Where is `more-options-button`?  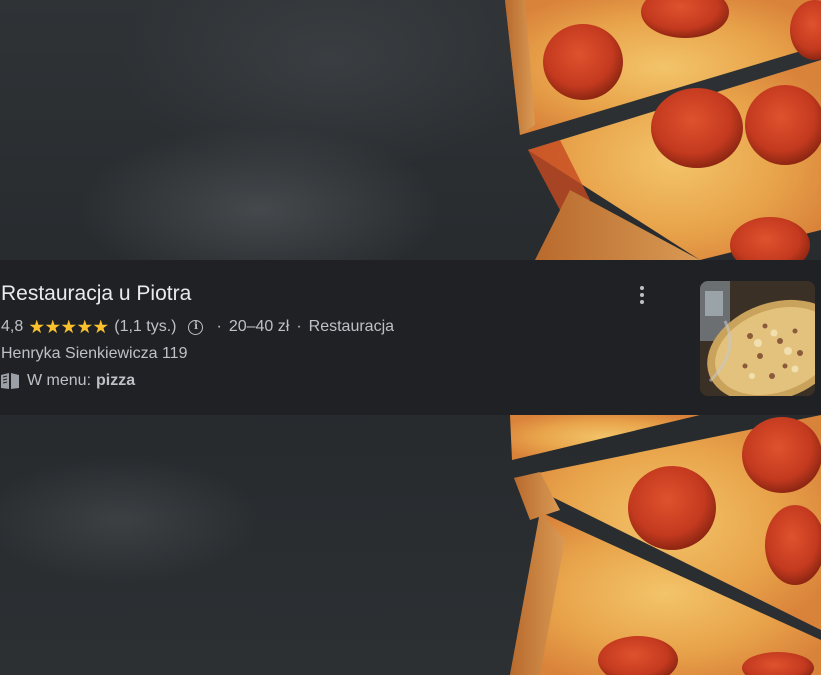 more-options-button is located at coordinates (642, 295).